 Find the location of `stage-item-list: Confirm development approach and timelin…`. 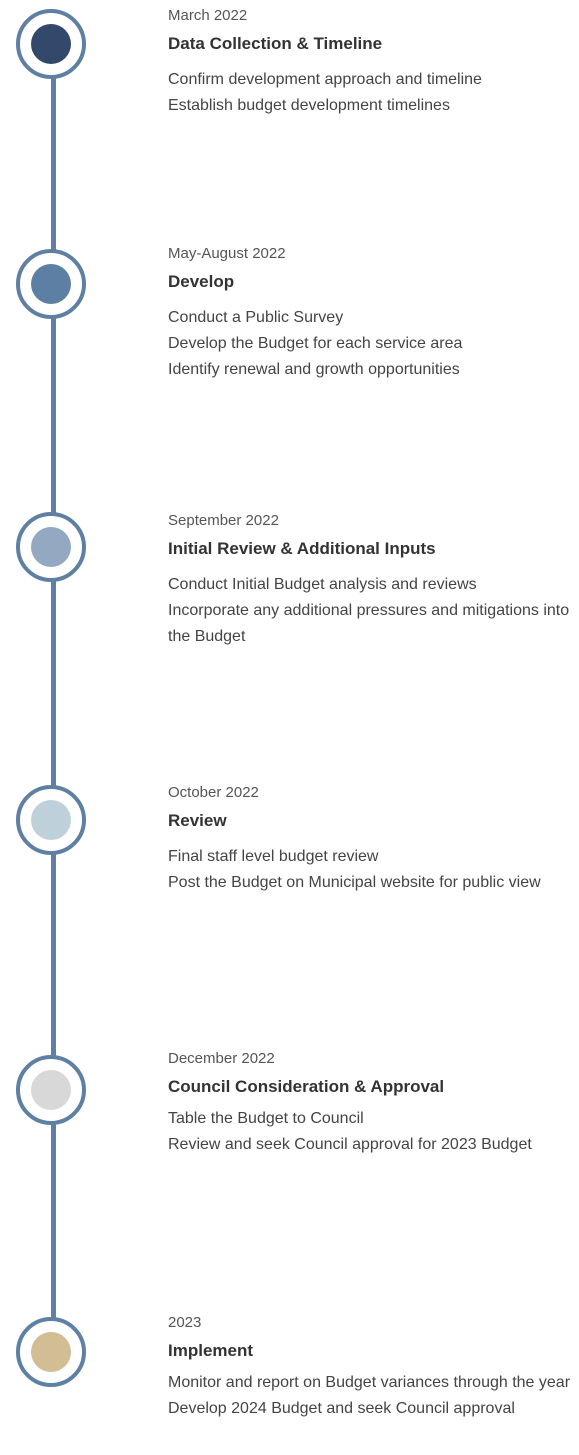

stage-item-list: Confirm development approach and timelin… is located at coordinates (370, 93).